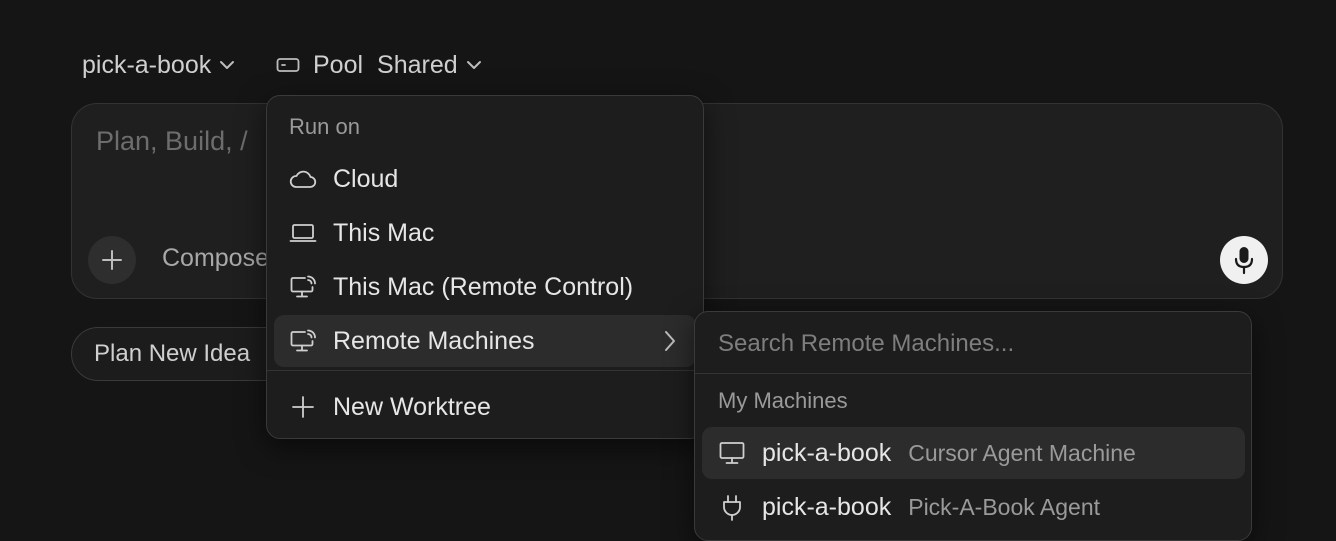  What do you see at coordinates (417, 64) in the screenshot?
I see `pool-value: Shared` at bounding box center [417, 64].